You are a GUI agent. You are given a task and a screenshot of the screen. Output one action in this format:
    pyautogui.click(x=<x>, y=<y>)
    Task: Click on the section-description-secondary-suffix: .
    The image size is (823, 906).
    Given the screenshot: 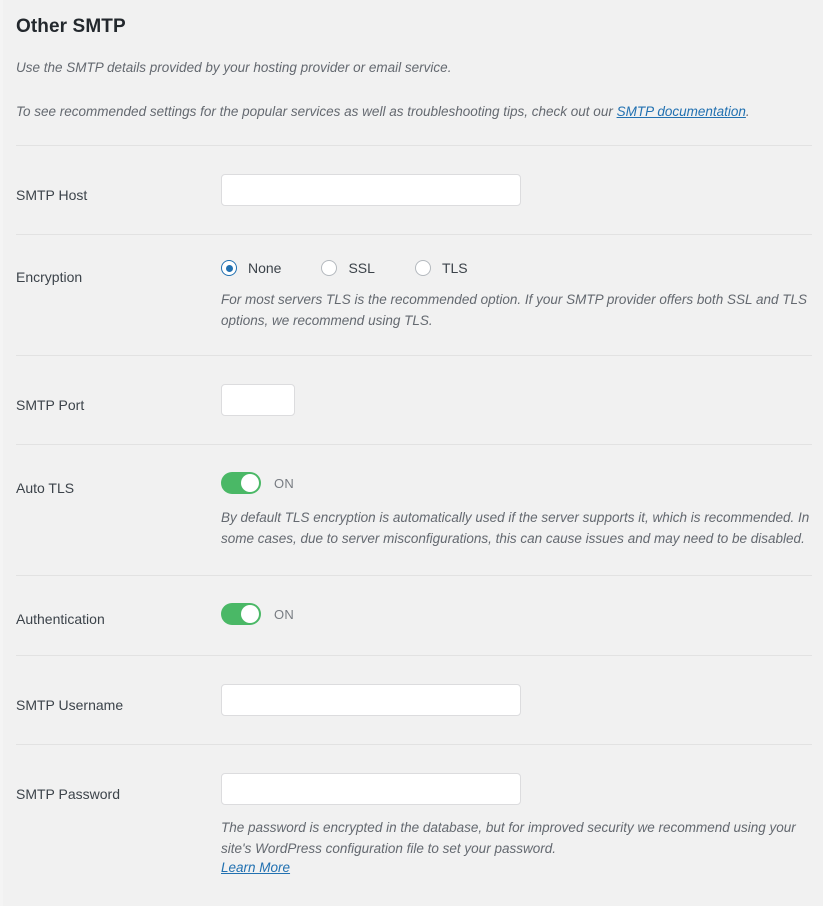 What is the action you would take?
    pyautogui.click(x=747, y=111)
    